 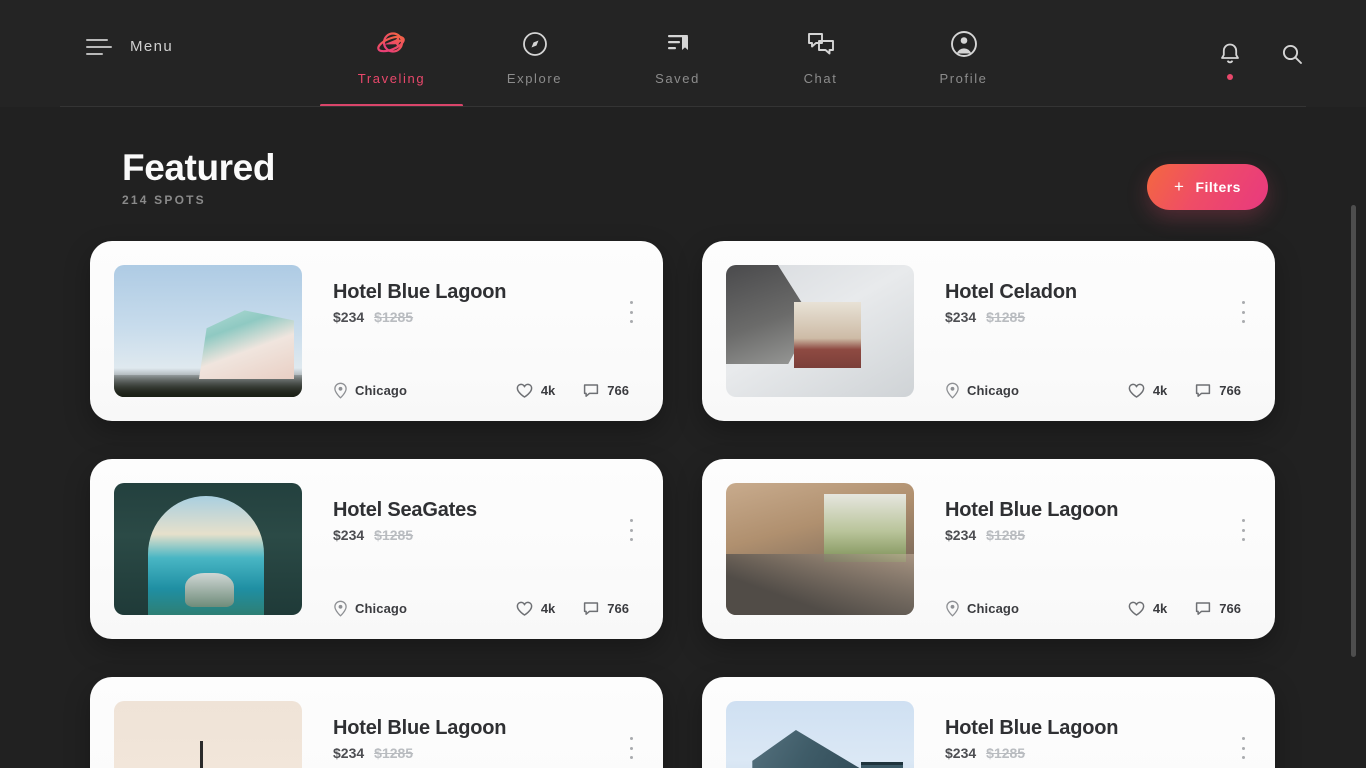 I want to click on filters-label: Filters, so click(x=1218, y=187).